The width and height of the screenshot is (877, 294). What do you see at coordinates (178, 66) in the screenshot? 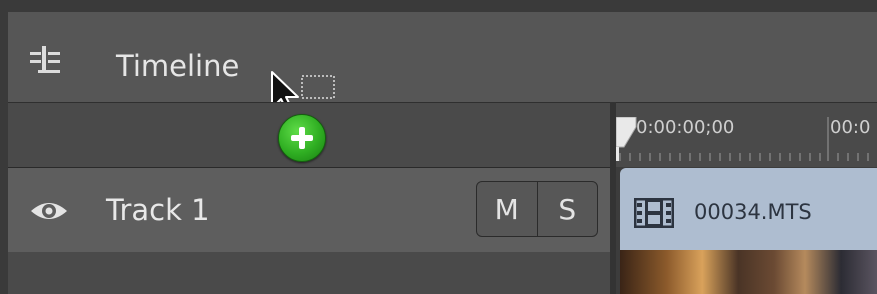
I see `panel-title: Timeline` at bounding box center [178, 66].